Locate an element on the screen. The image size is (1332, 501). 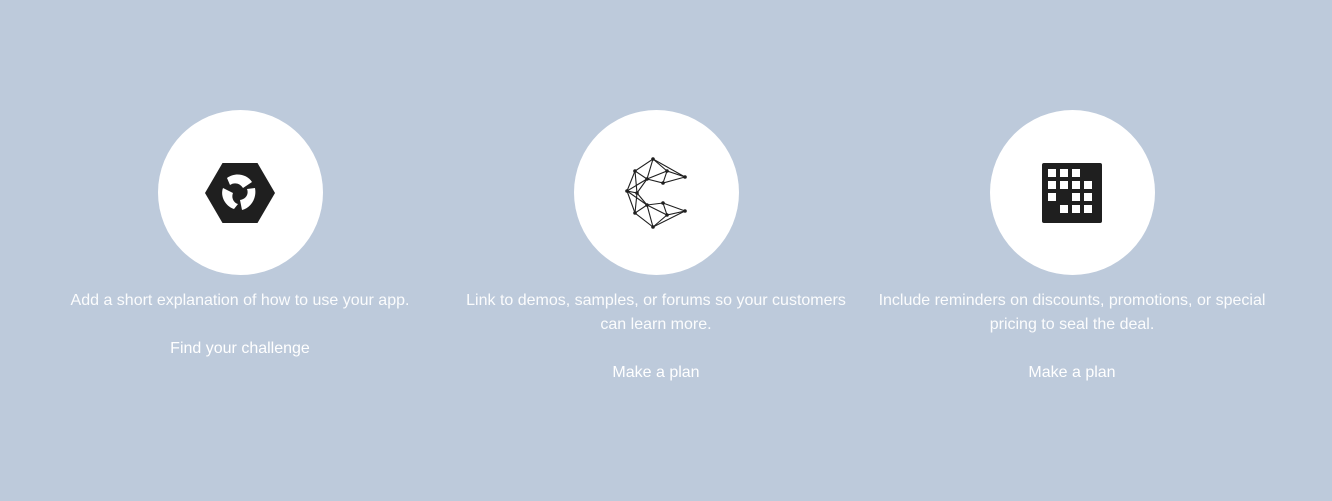
pixel-grid-icon is located at coordinates (1072, 192).